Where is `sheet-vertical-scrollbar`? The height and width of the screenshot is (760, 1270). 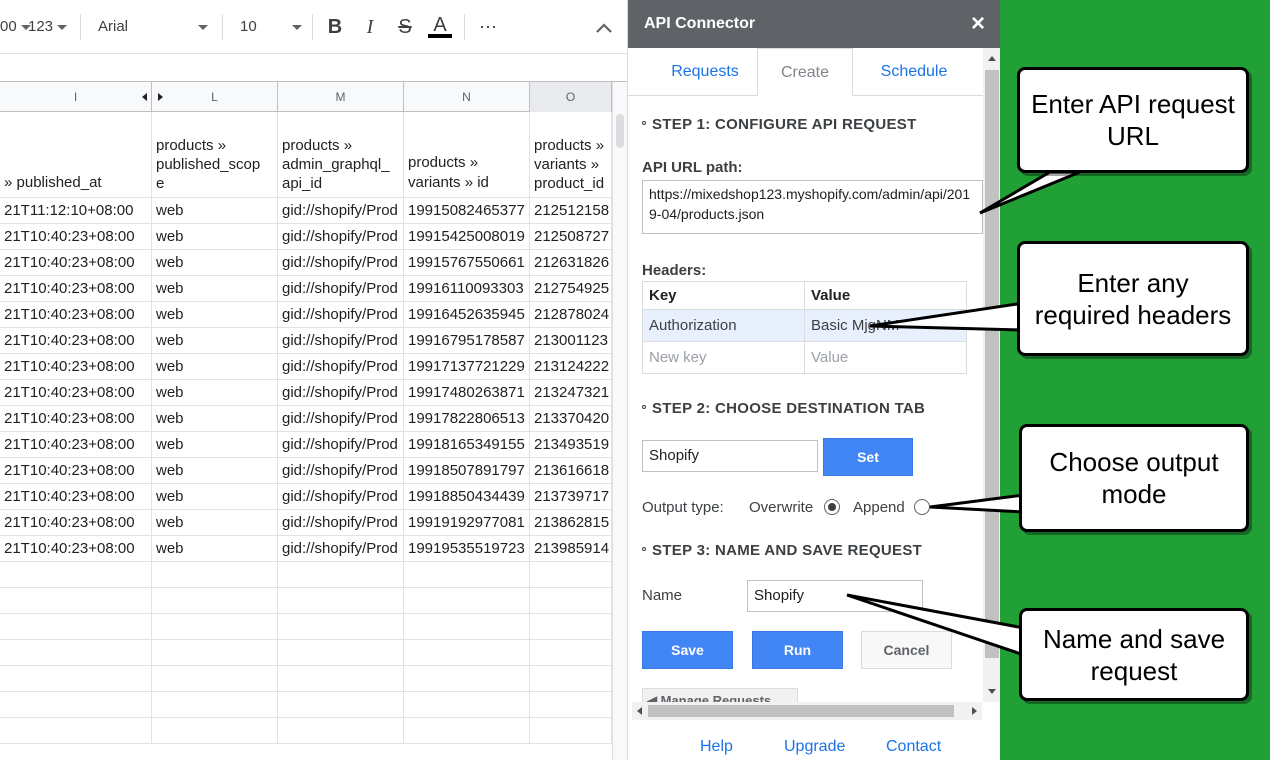 sheet-vertical-scrollbar is located at coordinates (619, 421).